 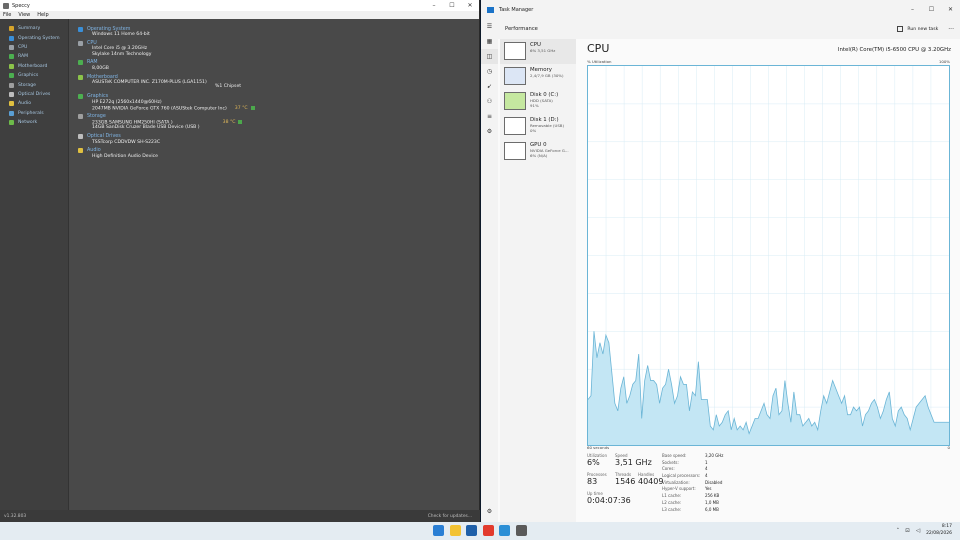 I want to click on nav-item-network: Network, so click(x=34, y=122).